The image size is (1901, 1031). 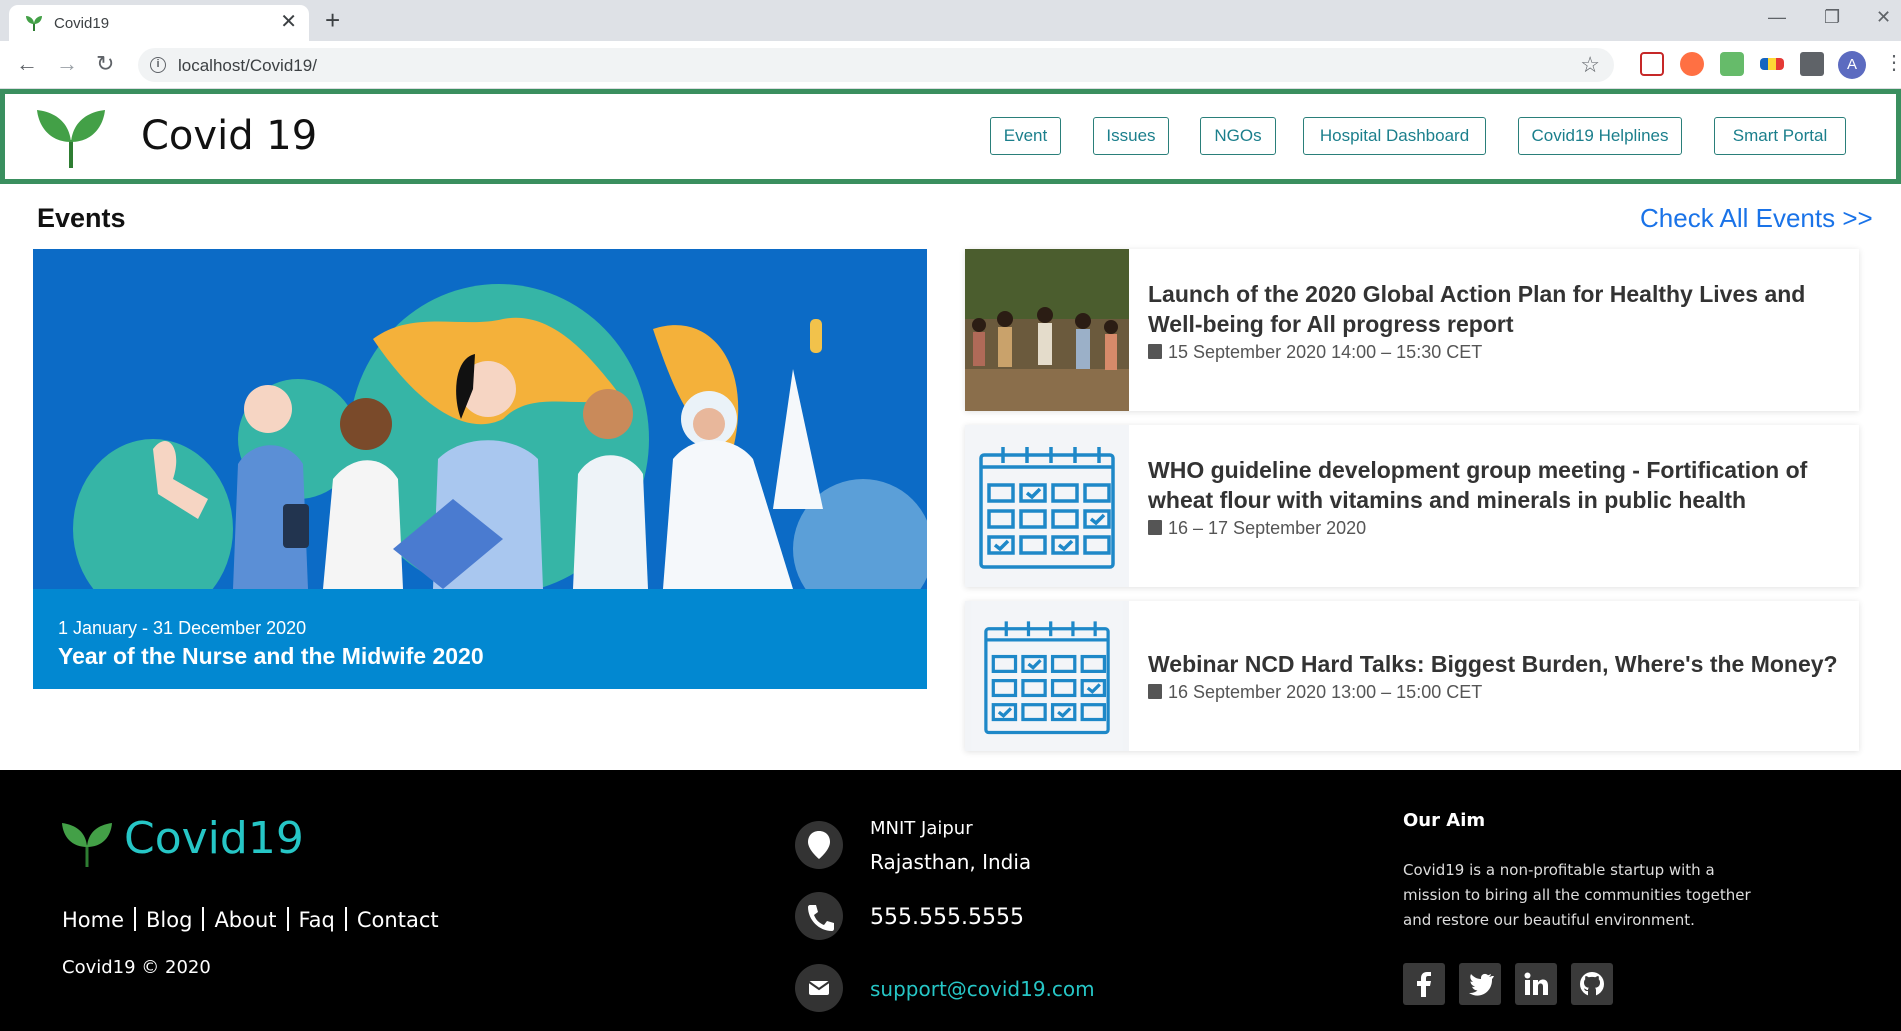 I want to click on footer-links: Home Blog About Faq Contact, so click(x=250, y=919).